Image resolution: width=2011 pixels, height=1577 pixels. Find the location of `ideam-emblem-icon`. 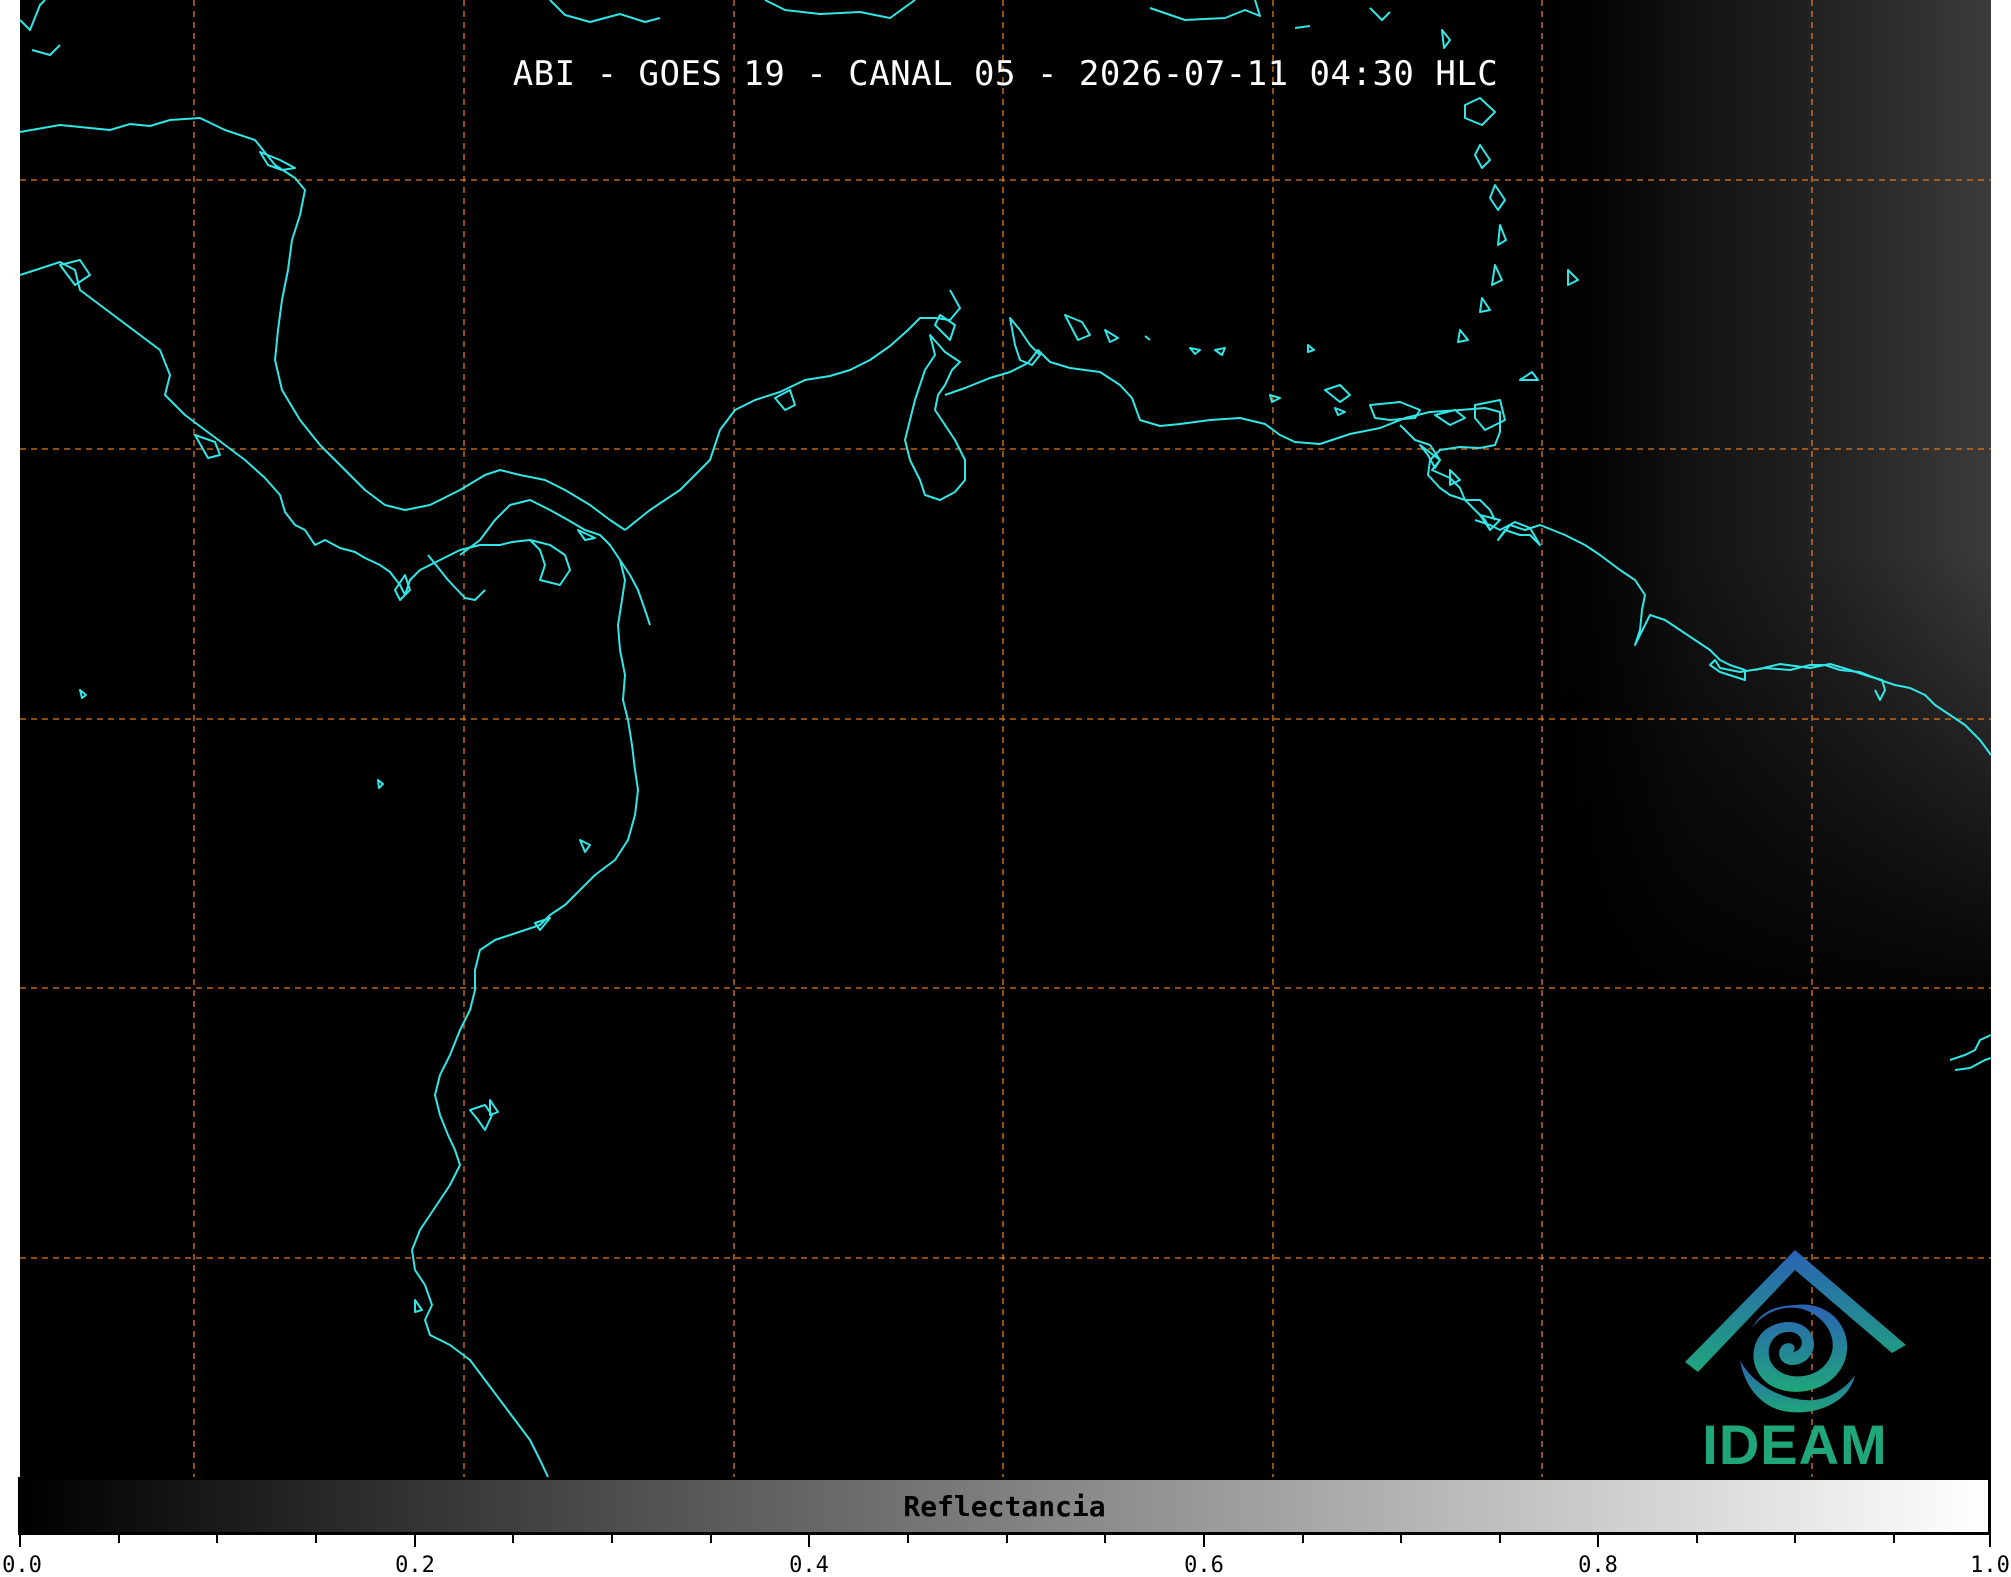

ideam-emblem-icon is located at coordinates (1795, 1331).